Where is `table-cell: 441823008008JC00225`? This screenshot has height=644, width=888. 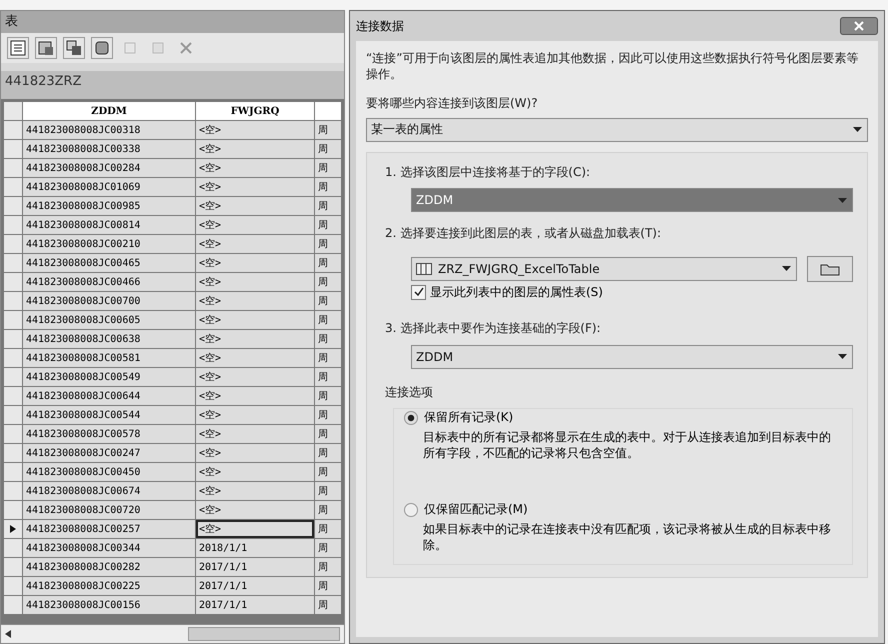 table-cell: 441823008008JC00225 is located at coordinates (109, 586).